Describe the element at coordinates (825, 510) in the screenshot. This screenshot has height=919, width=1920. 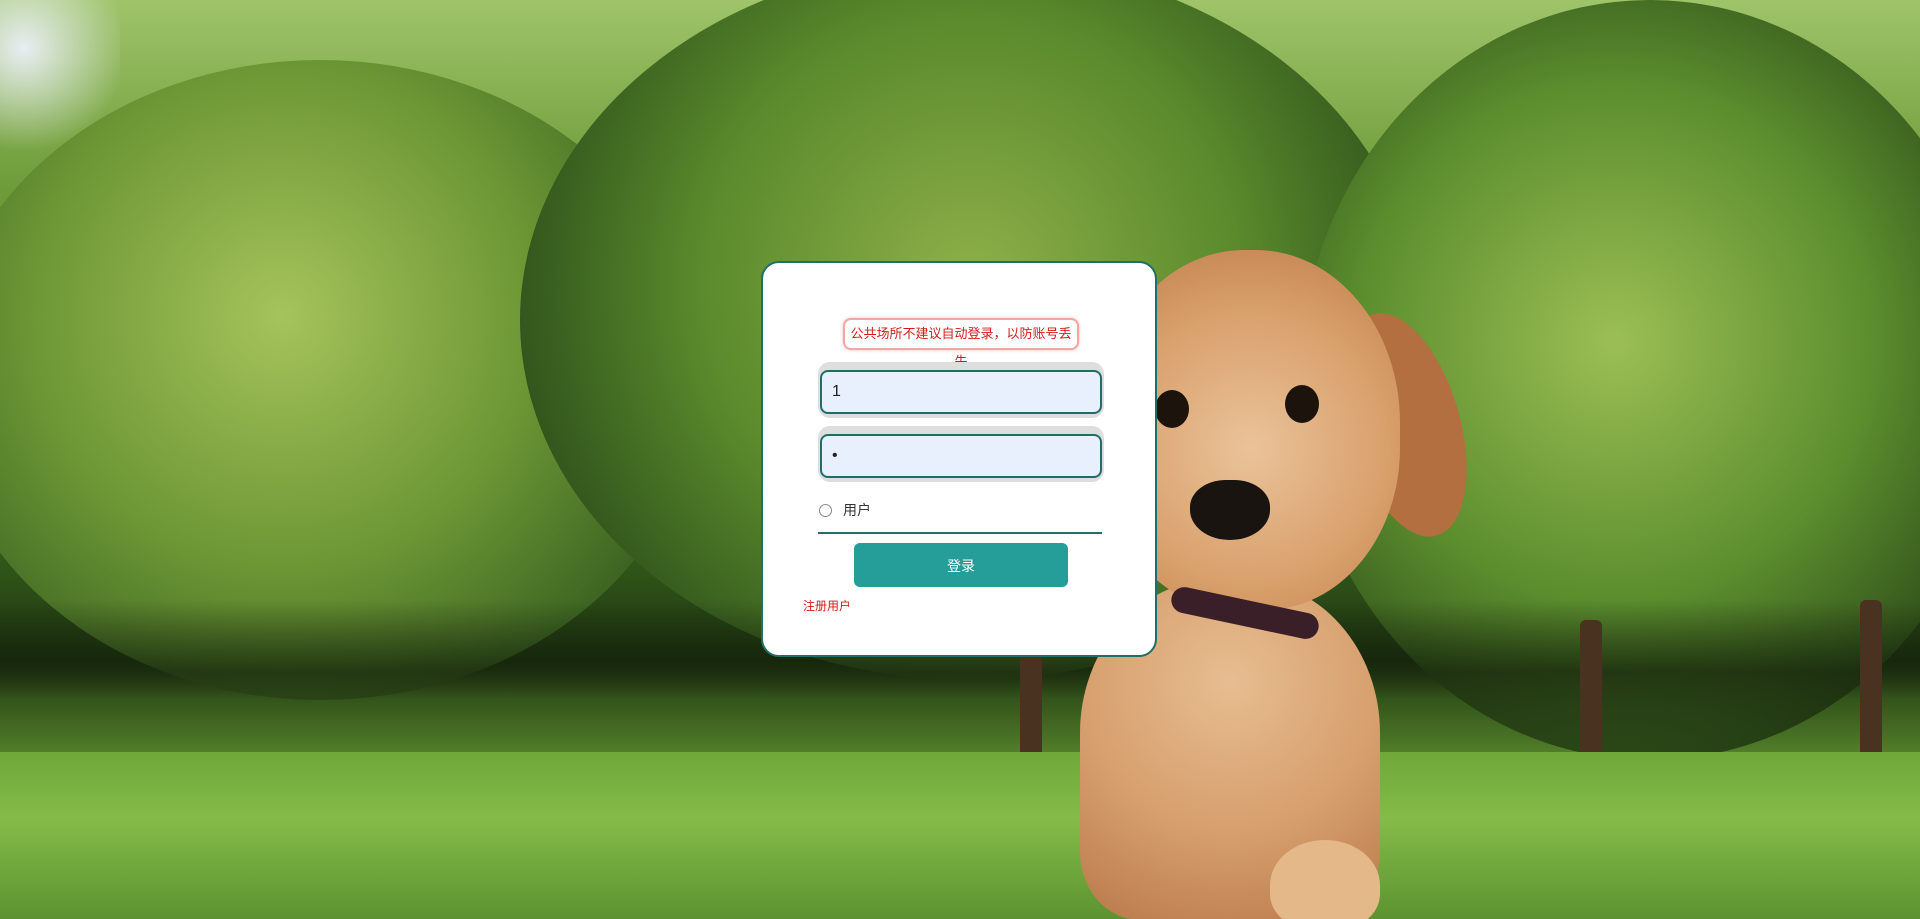
I see `user-role-radio` at that location.